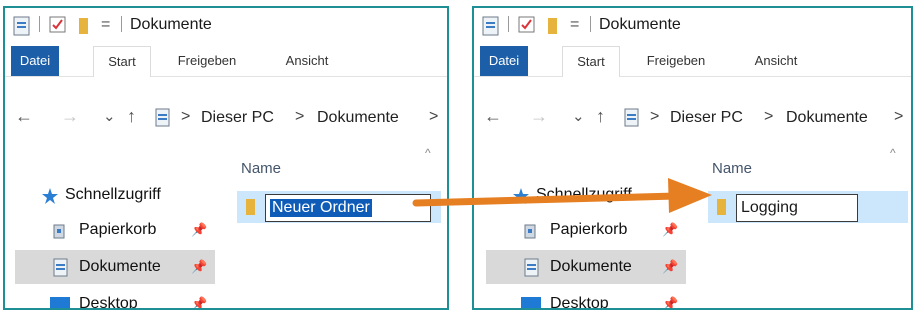 The image size is (916, 315). I want to click on transition-arrow-icon, so click(562, 195).